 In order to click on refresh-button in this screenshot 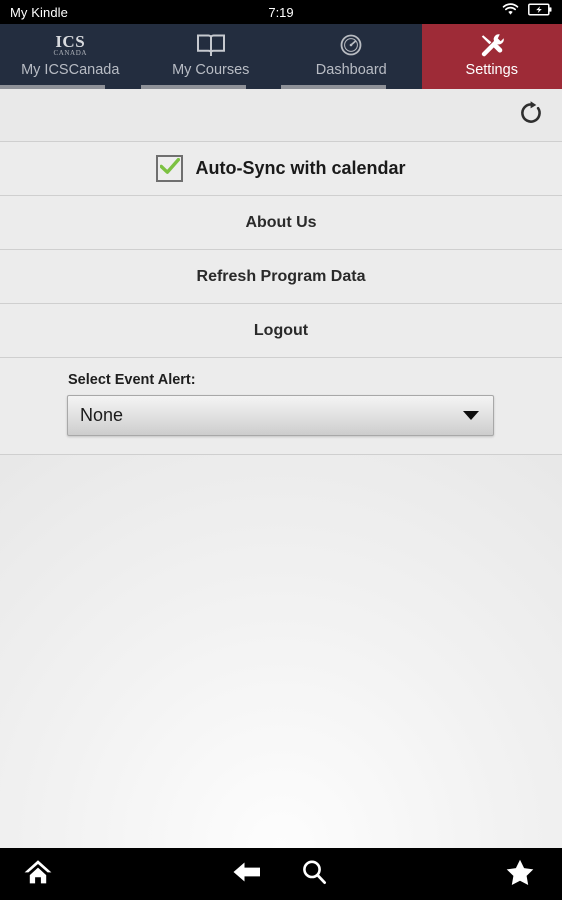, I will do `click(531, 115)`.